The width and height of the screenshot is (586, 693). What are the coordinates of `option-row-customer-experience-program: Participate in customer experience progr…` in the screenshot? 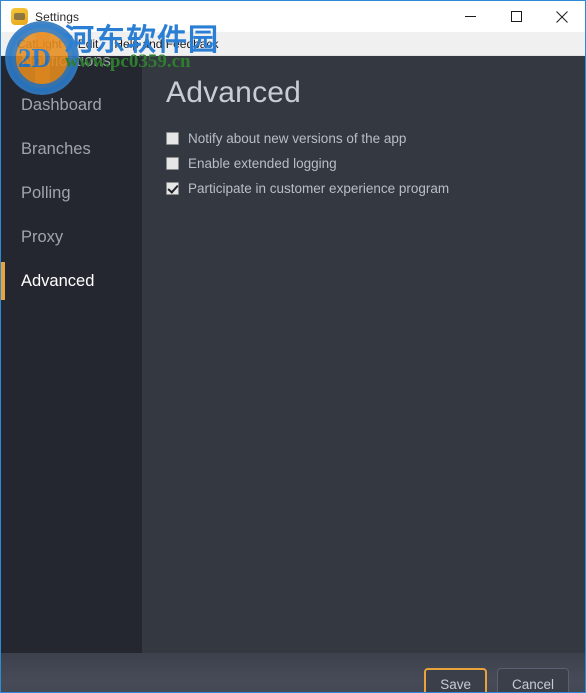 It's located at (375, 188).